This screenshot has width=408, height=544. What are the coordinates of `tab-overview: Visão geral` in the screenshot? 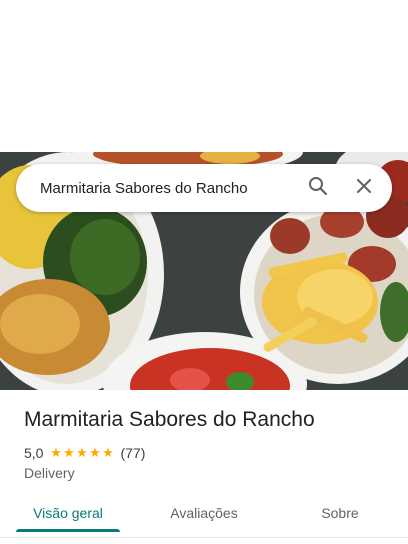 It's located at (68, 516).